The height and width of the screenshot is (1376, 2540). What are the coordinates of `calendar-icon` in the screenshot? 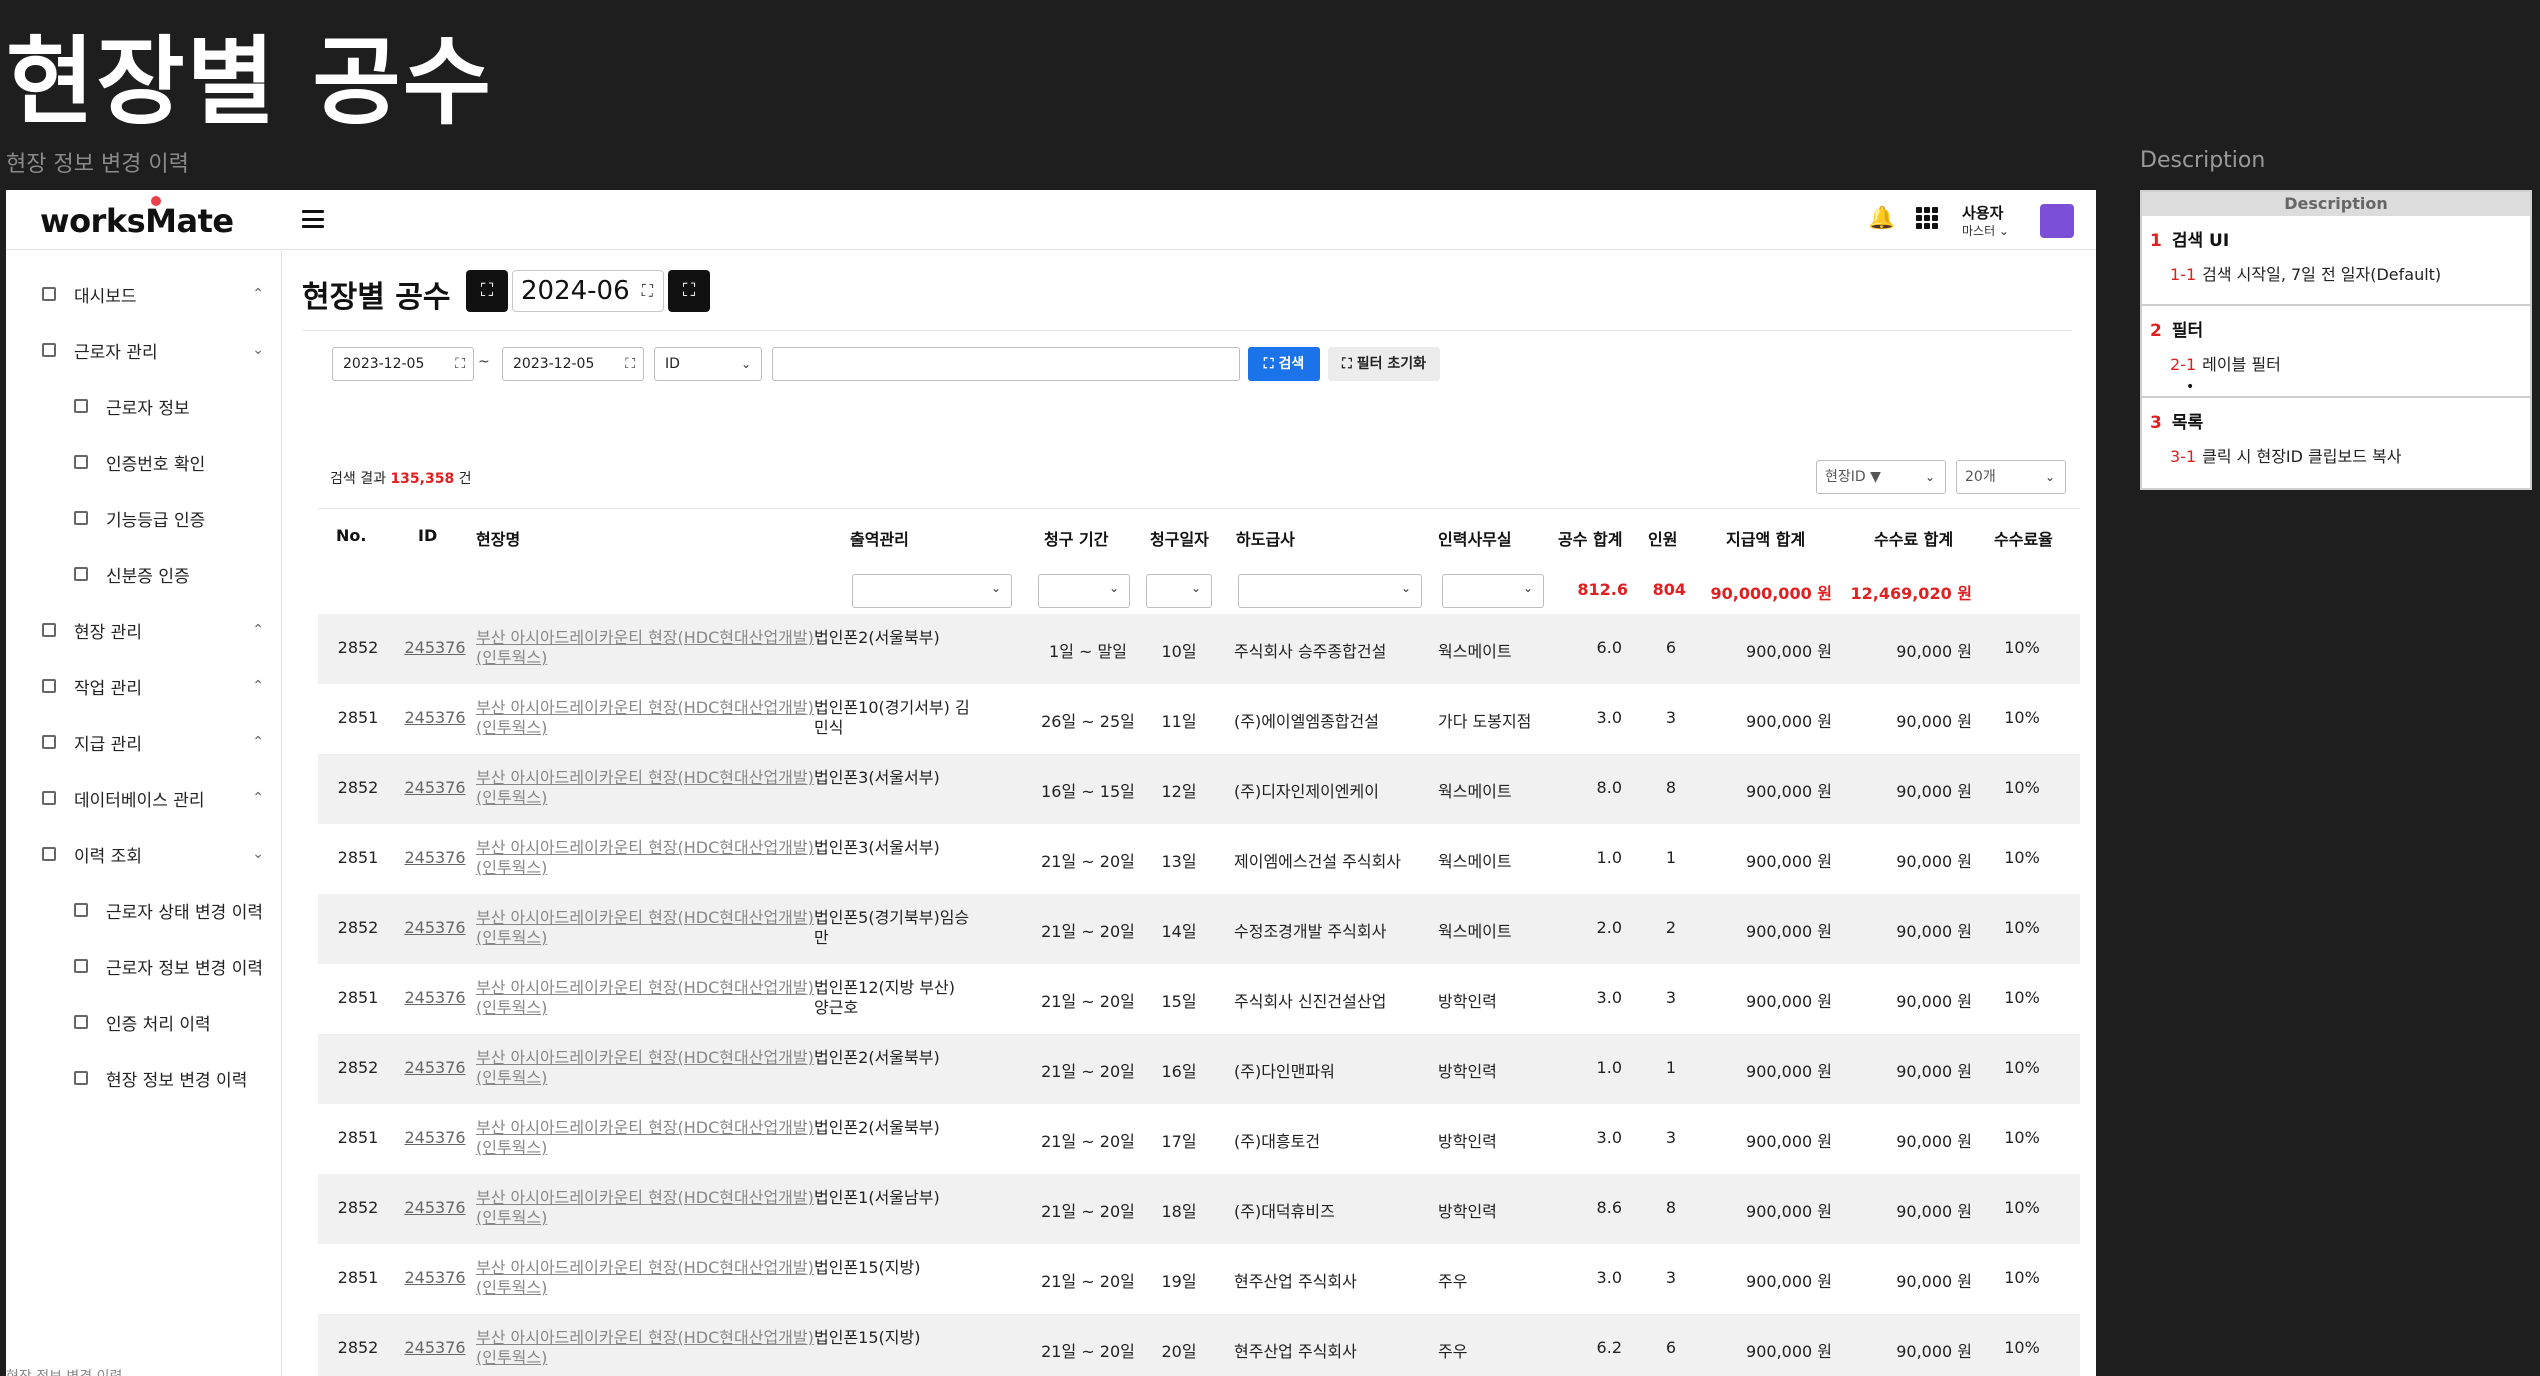 It's located at (49, 798).